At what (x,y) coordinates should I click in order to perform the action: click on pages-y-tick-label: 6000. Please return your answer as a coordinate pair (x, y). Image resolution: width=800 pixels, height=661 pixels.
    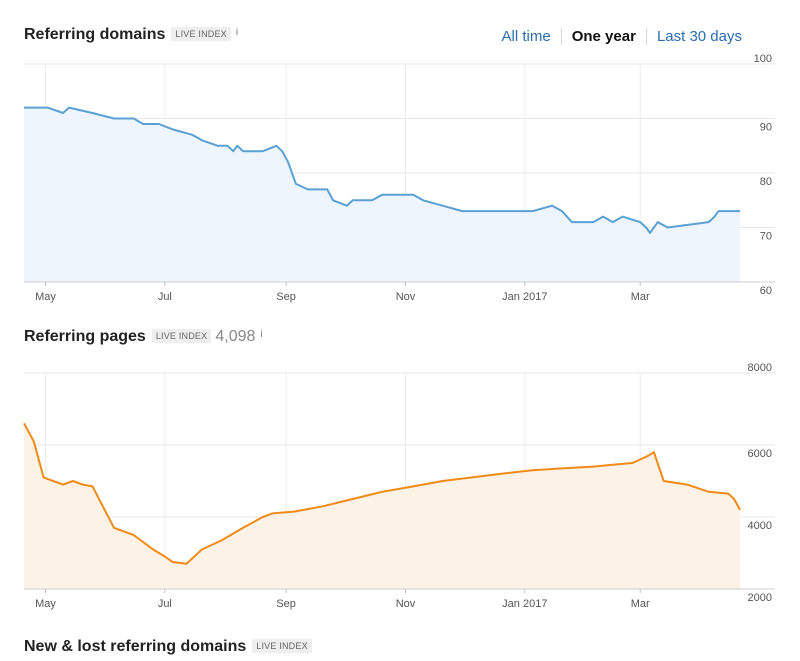
    Looking at the image, I should click on (760, 454).